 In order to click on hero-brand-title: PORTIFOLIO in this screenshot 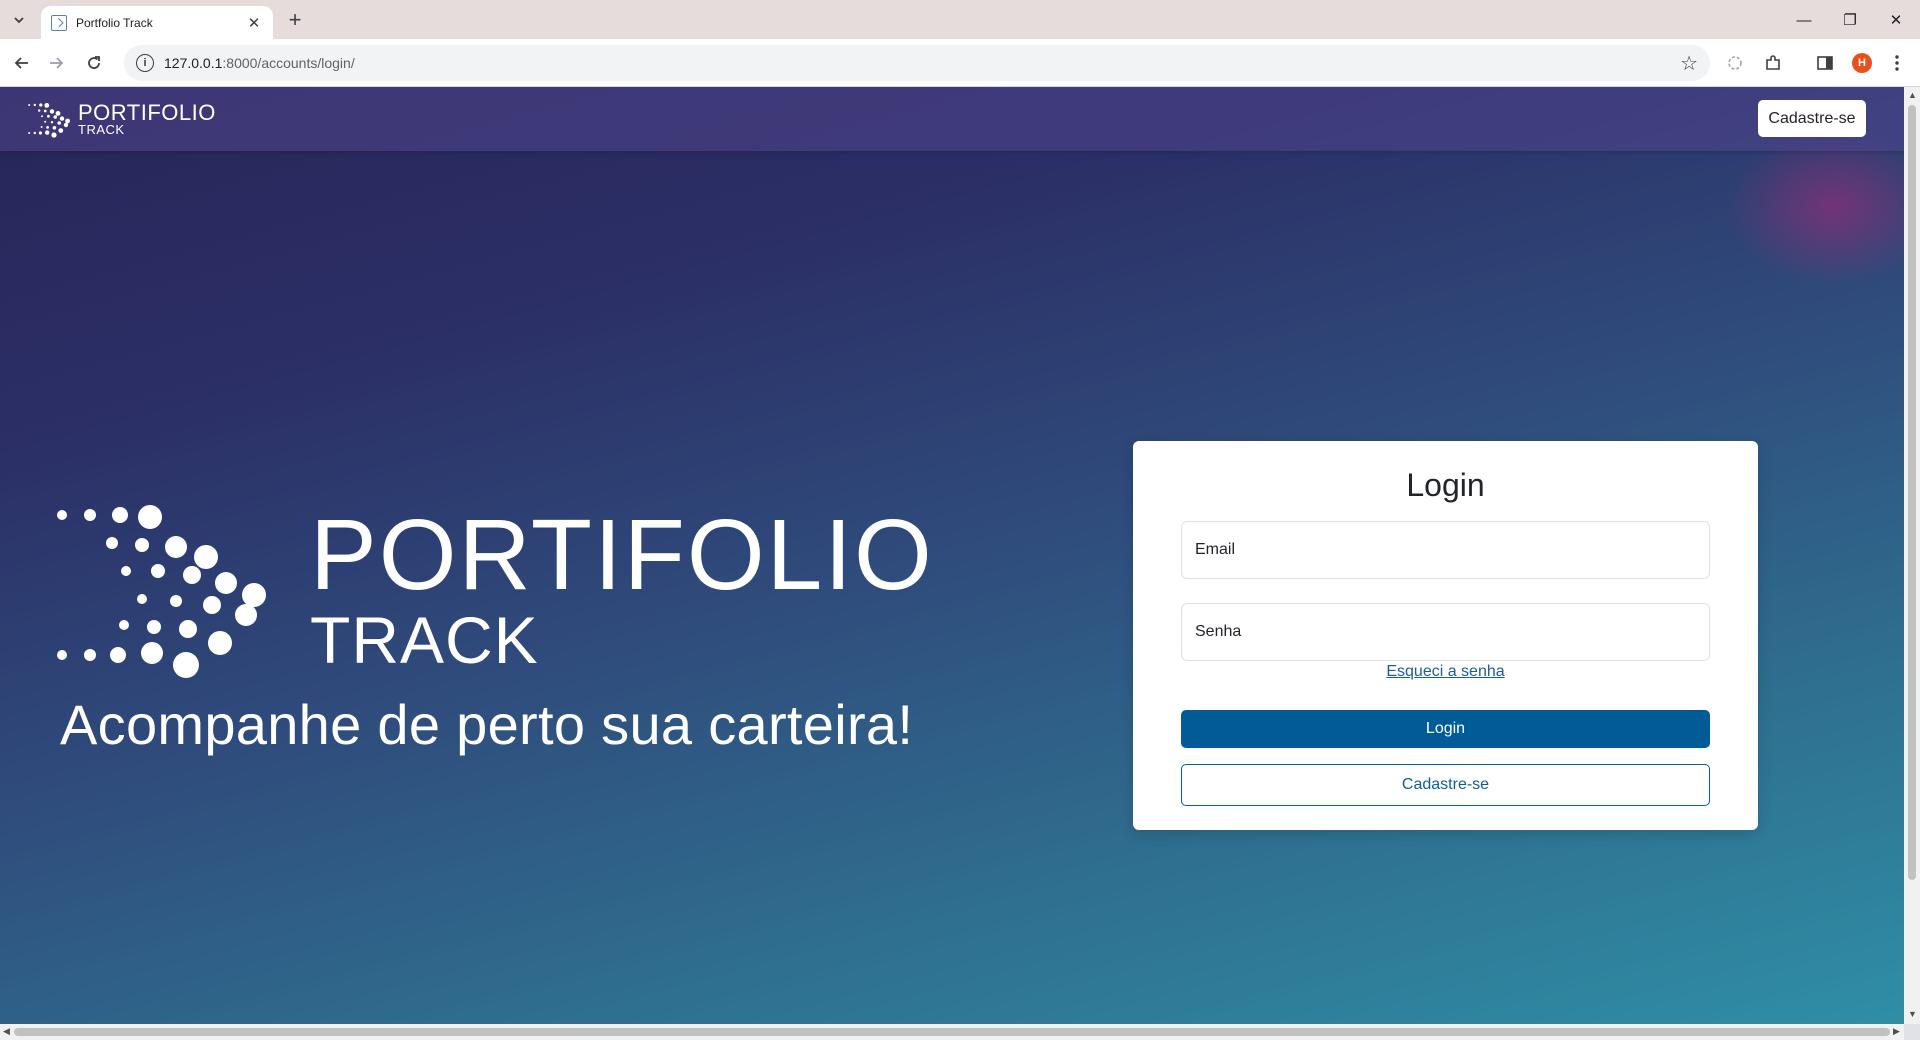, I will do `click(622, 555)`.